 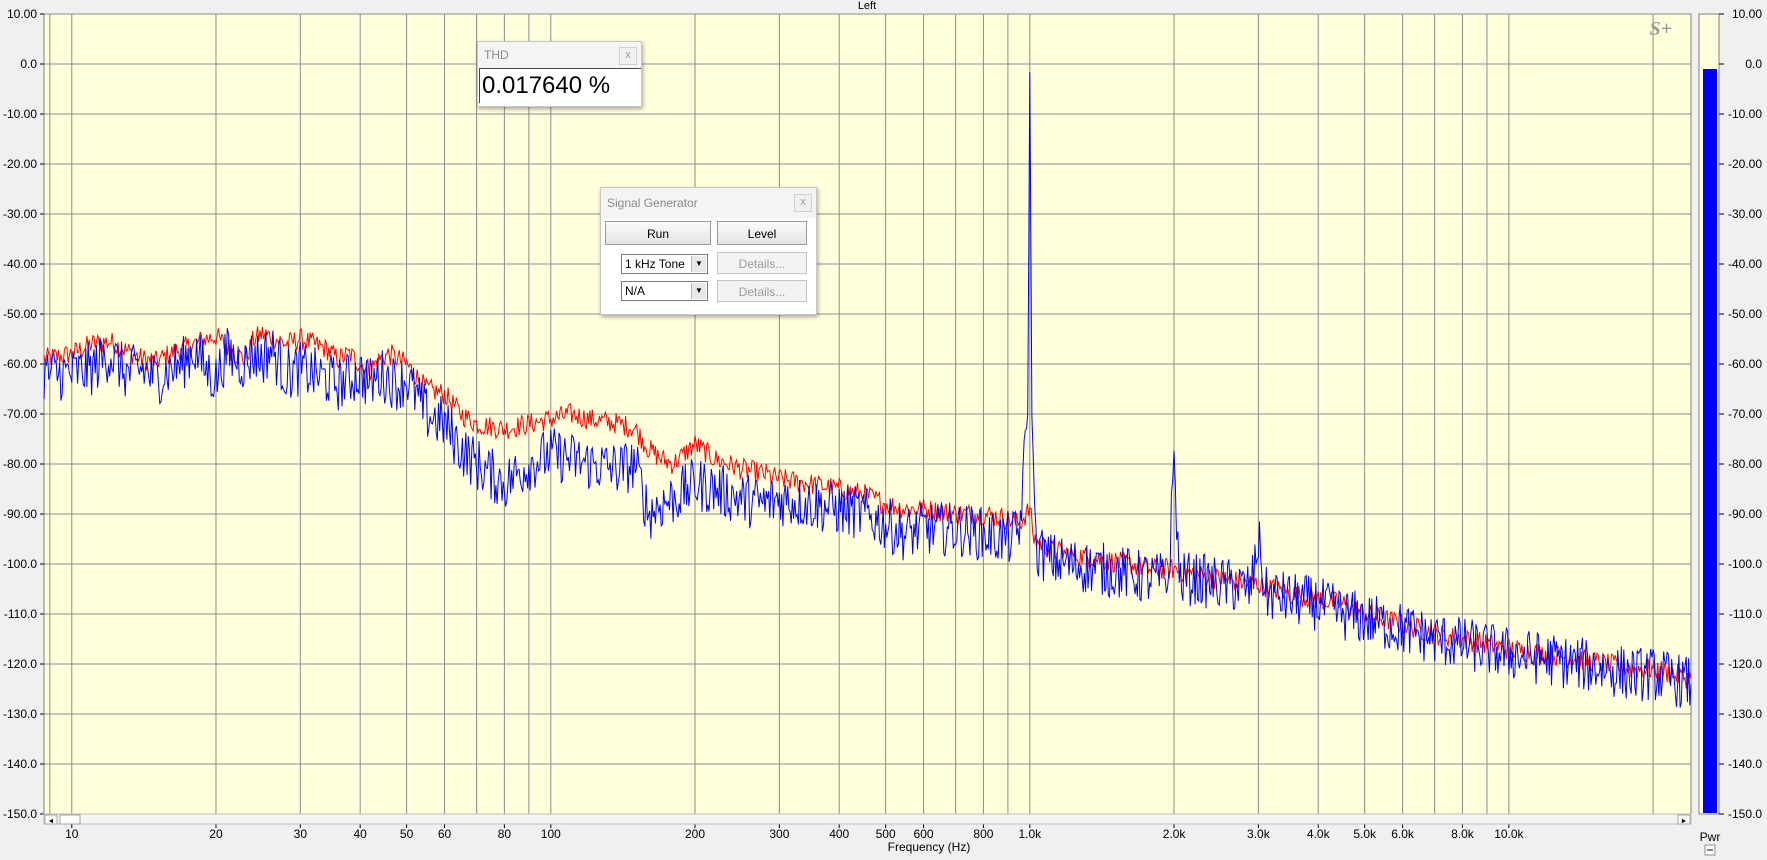 I want to click on level-button: Level, so click(x=762, y=233).